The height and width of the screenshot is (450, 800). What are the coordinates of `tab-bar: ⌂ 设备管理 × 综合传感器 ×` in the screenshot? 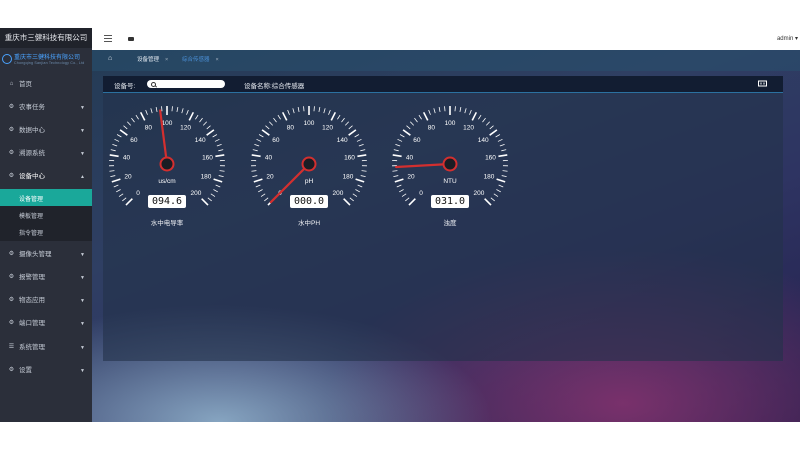 It's located at (446, 60).